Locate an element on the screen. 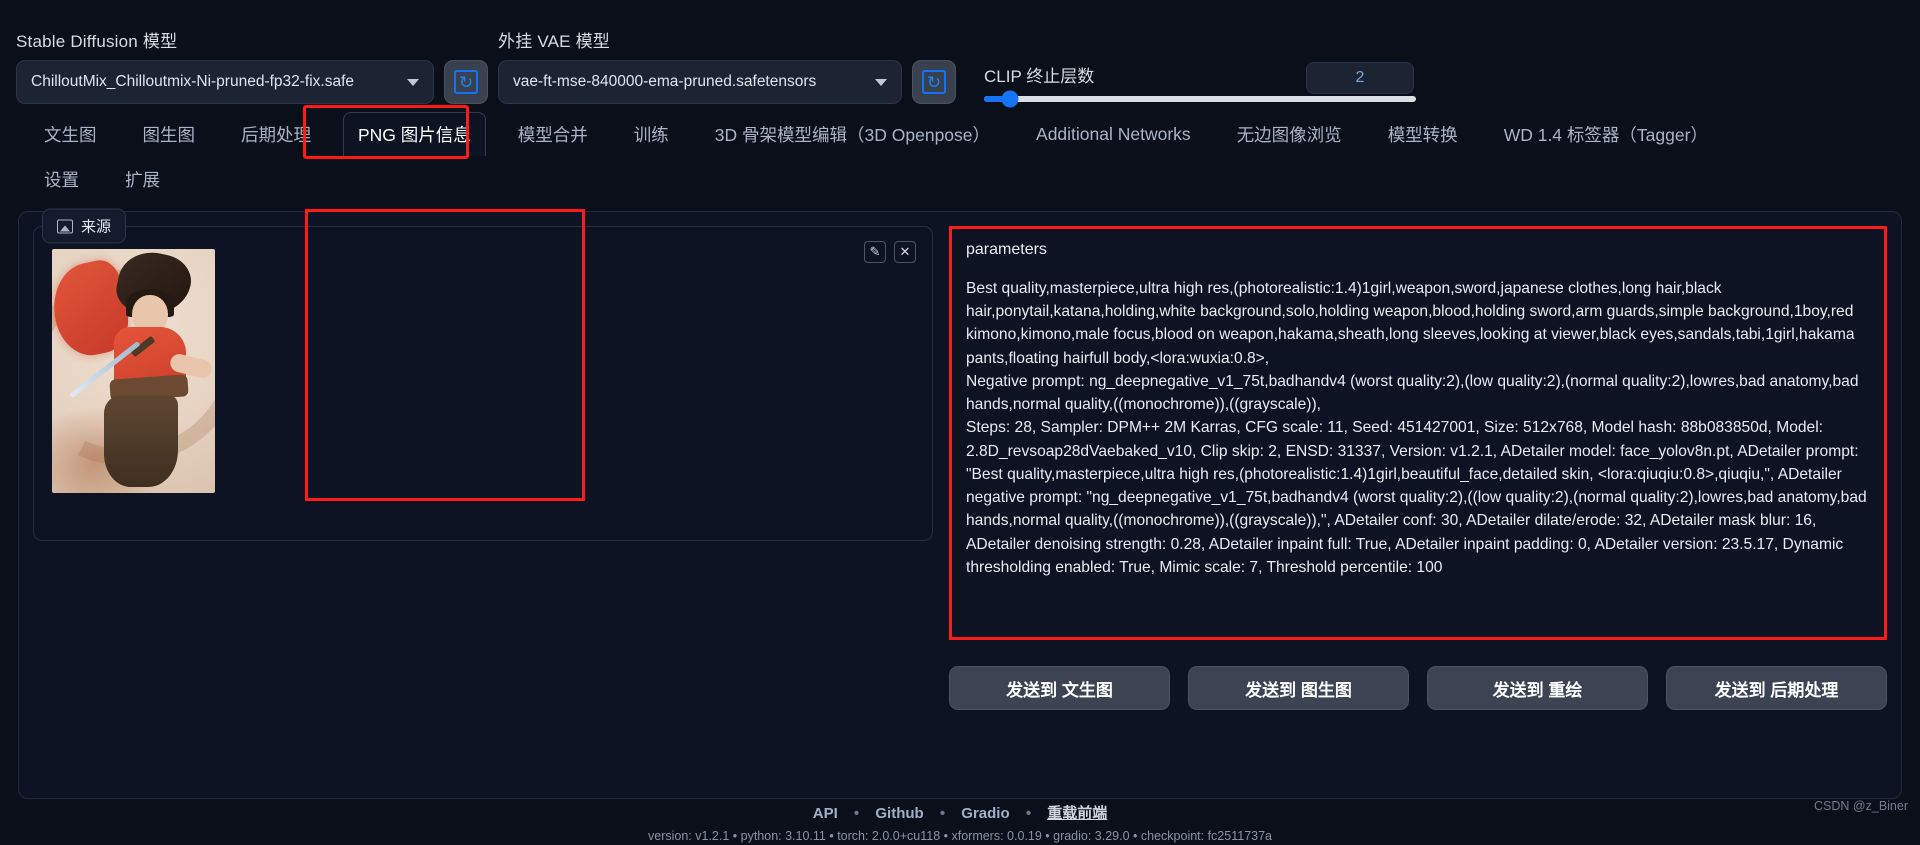  refresh-sd-model-button: ↻ is located at coordinates (466, 82).